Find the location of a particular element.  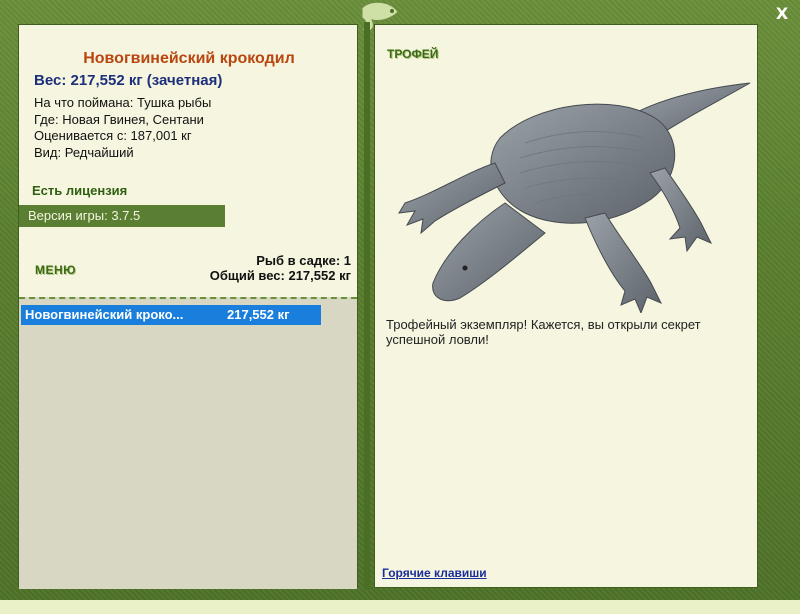

divider is located at coordinates (367, 306).